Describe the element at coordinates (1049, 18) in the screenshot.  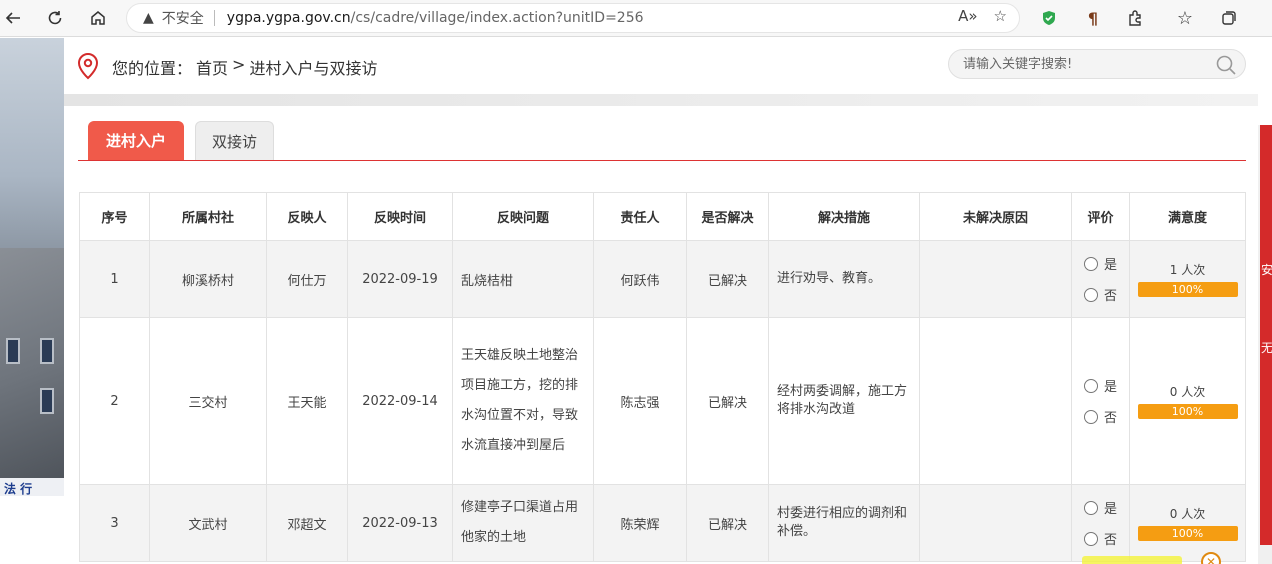
I see `shield-extension-icon` at that location.